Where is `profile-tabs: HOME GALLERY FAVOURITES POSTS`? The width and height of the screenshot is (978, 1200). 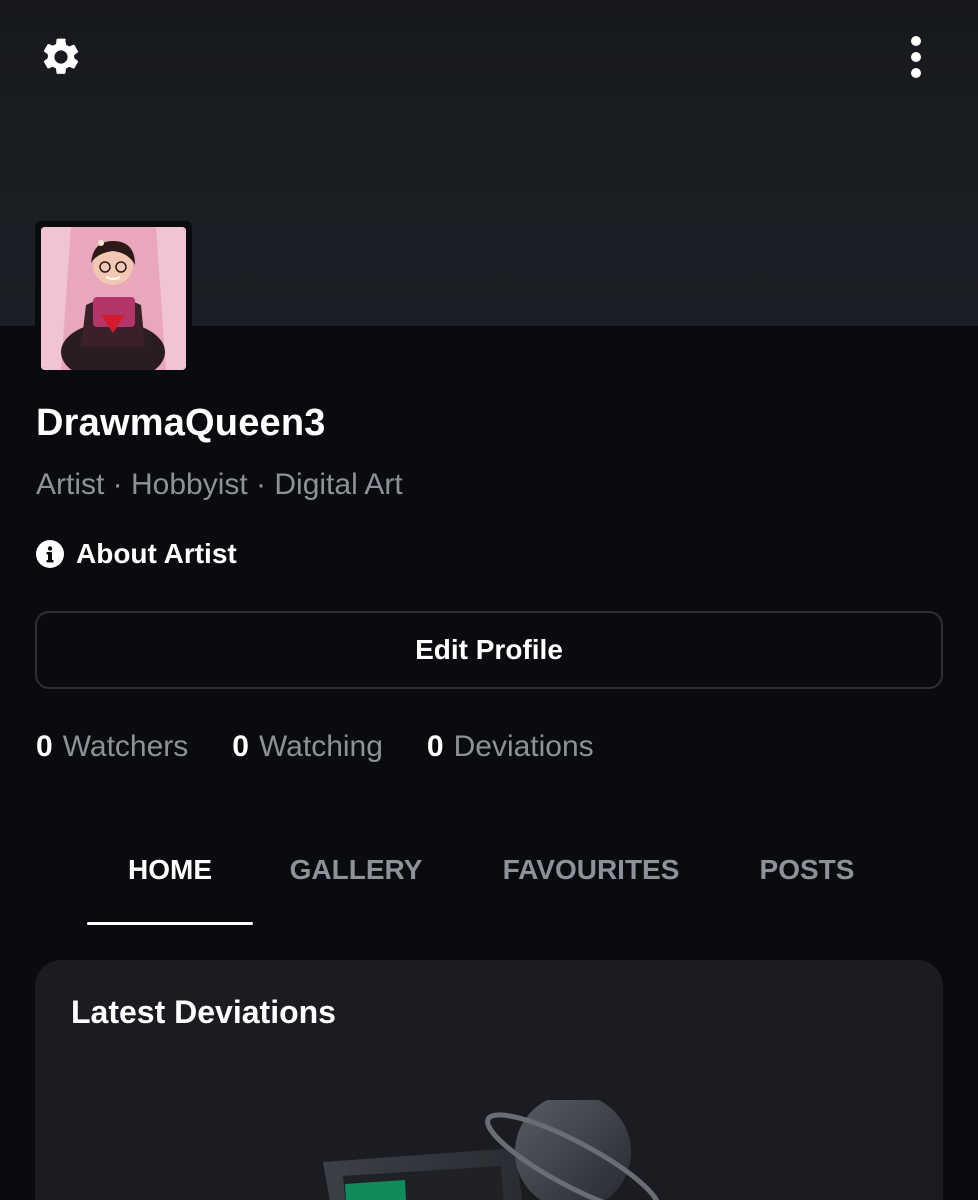 profile-tabs: HOME GALLERY FAVOURITES POSTS is located at coordinates (489, 884).